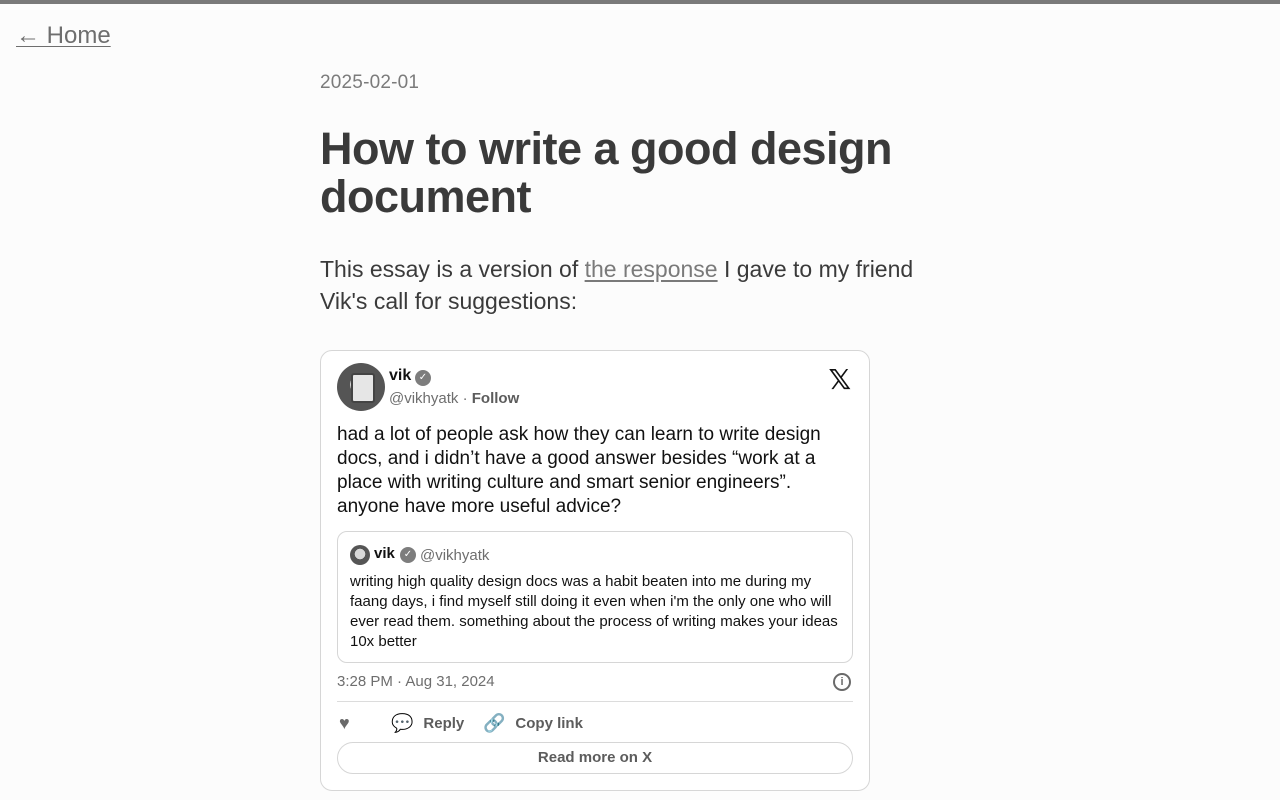 This screenshot has height=800, width=1280. What do you see at coordinates (360, 555) in the screenshot?
I see `quoted-avatar` at bounding box center [360, 555].